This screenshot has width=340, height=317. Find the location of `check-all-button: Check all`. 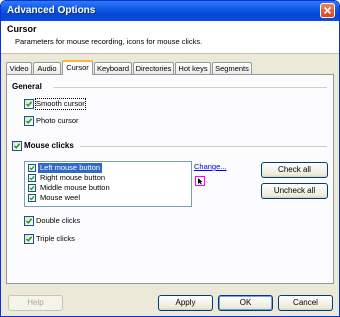

check-all-button: Check all is located at coordinates (294, 170).